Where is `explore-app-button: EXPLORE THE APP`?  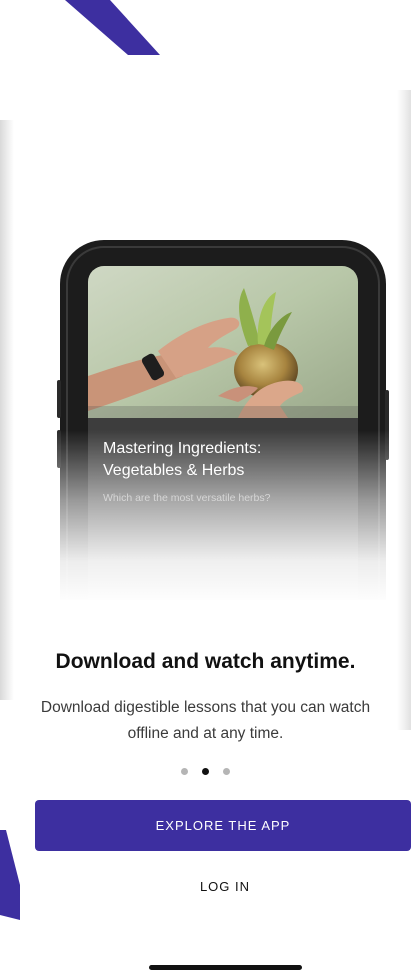
explore-app-button: EXPLORE THE APP is located at coordinates (223, 825).